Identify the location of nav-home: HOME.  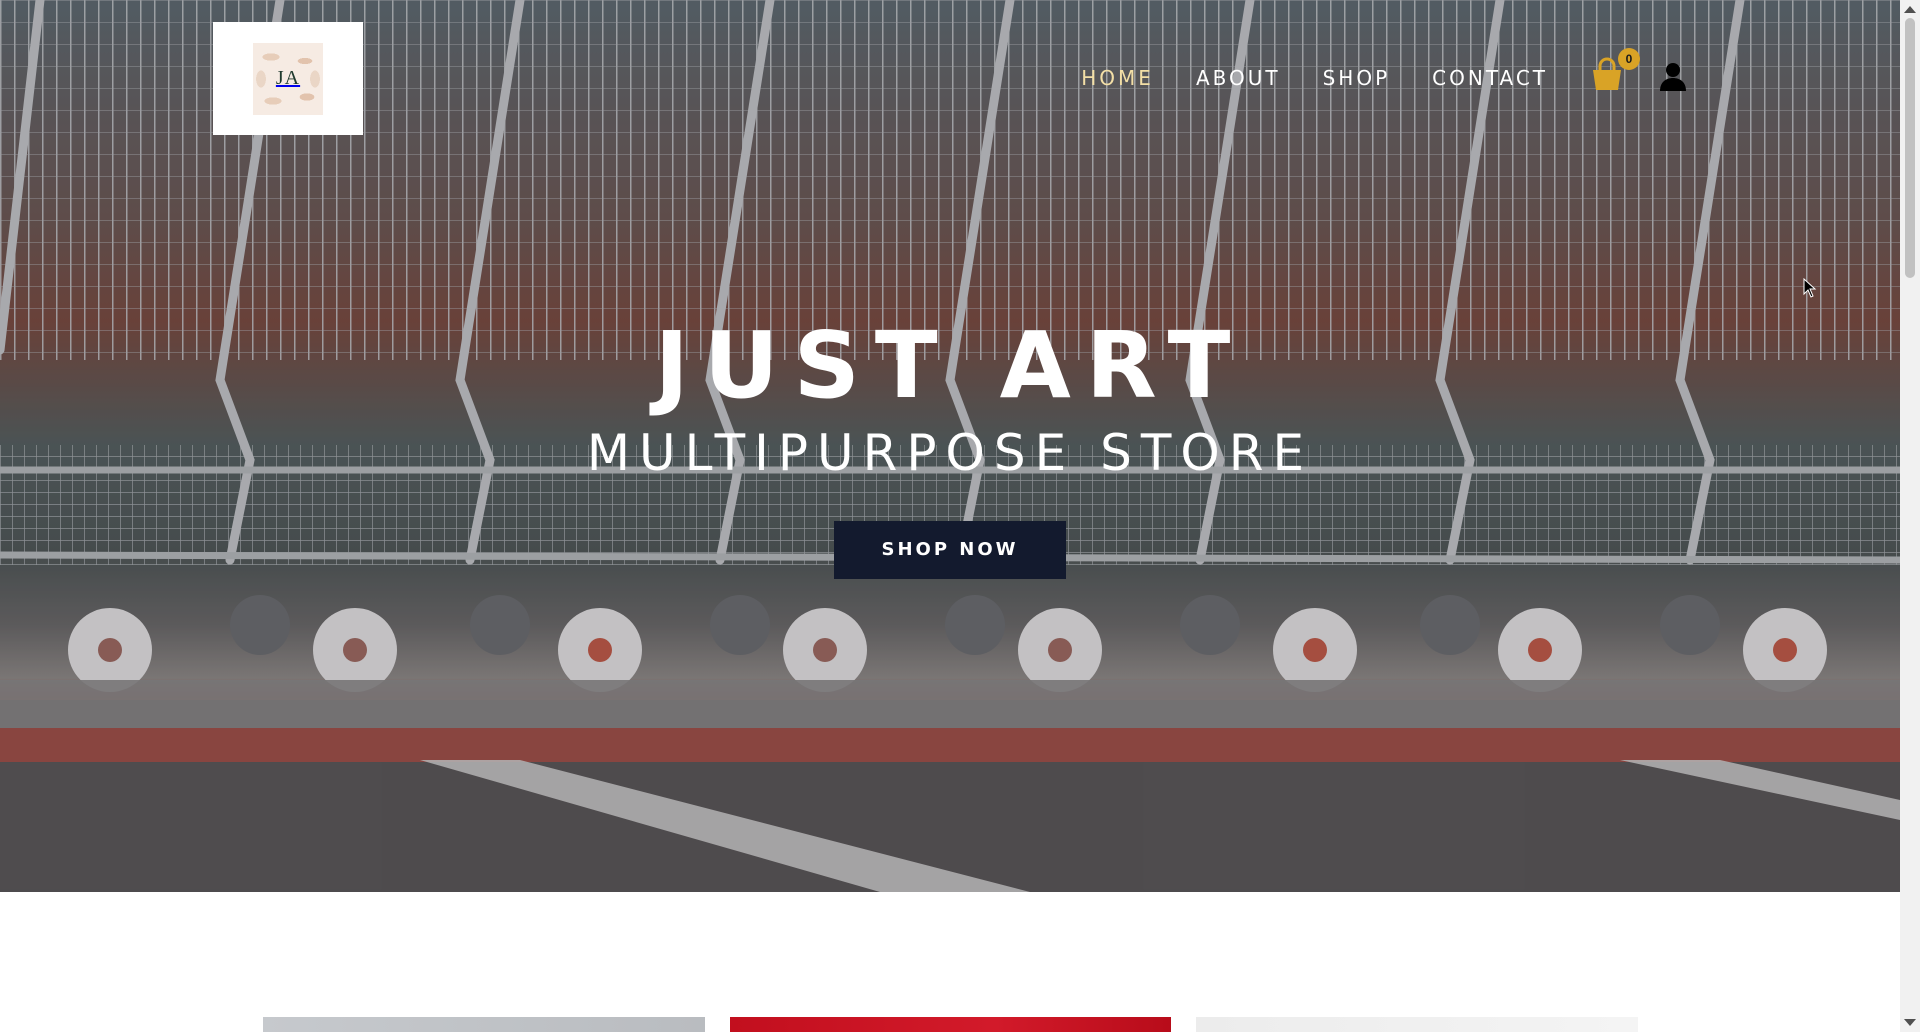
(1117, 78).